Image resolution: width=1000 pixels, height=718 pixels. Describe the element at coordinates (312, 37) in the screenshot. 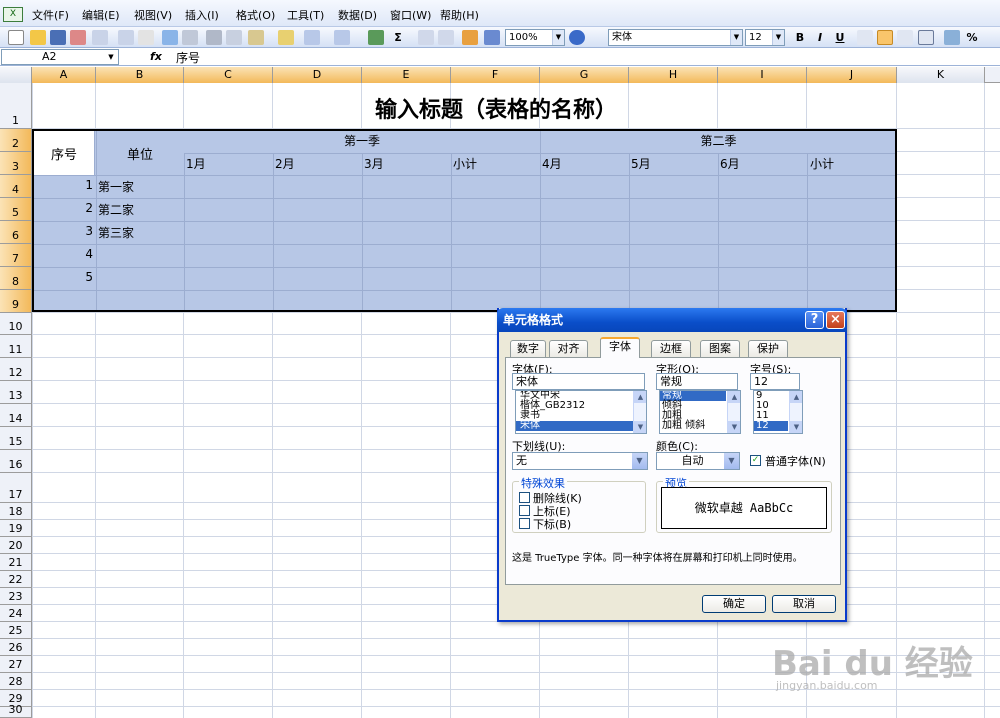

I see `undo-icon` at that location.